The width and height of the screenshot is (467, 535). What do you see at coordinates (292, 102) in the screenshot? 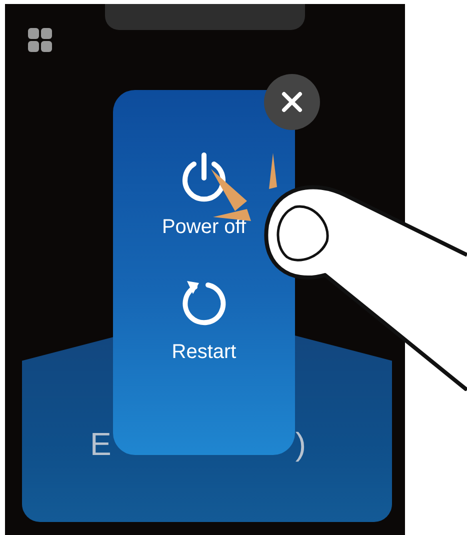
I see `close-icon` at bounding box center [292, 102].